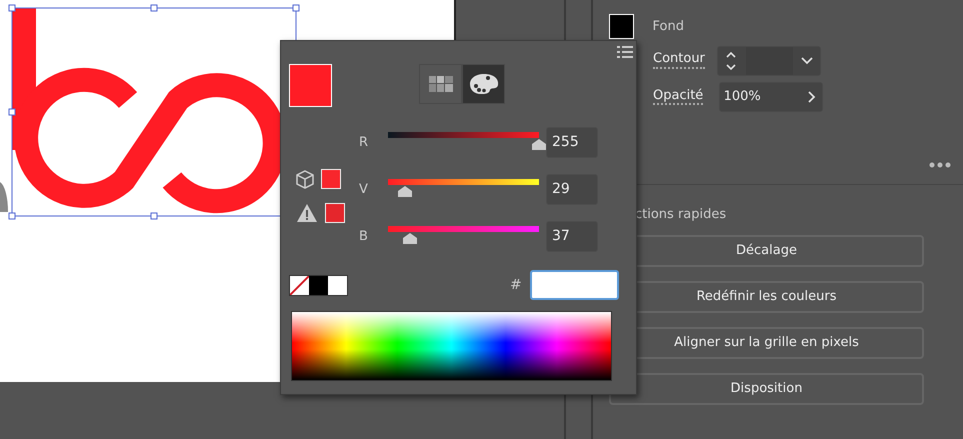 Image resolution: width=963 pixels, height=439 pixels. I want to click on slider-thumb, so click(539, 144).